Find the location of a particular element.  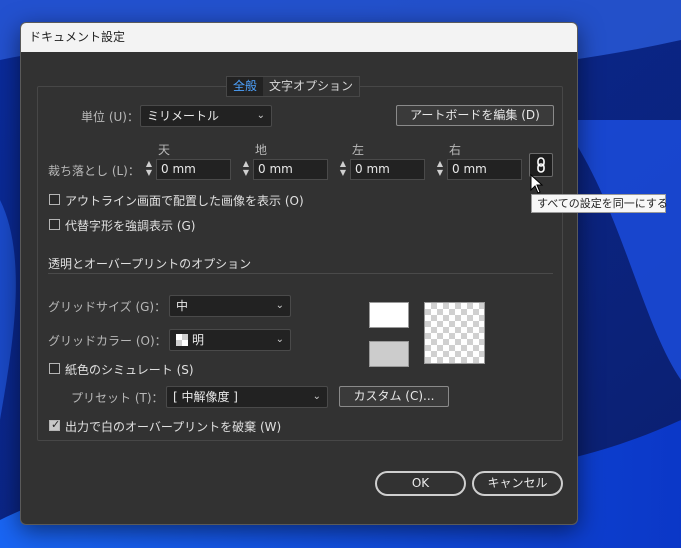

preset-select: [ 中解像度 ] ⌄ is located at coordinates (247, 397).